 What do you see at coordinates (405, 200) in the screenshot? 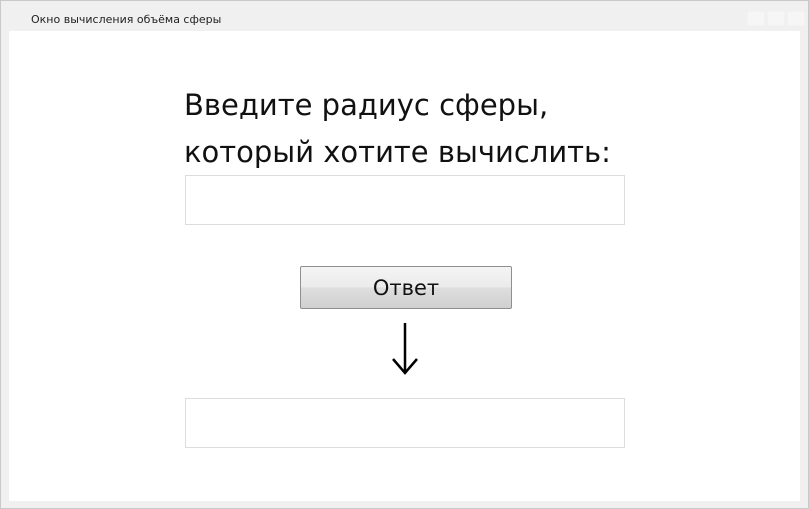
I see `radius-input` at bounding box center [405, 200].